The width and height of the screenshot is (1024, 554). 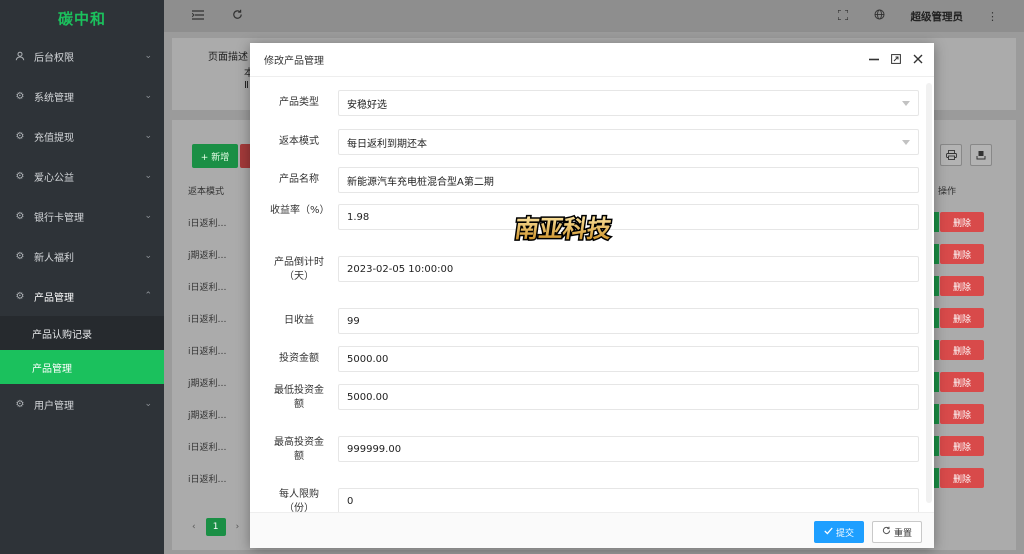 I want to click on more-vertical-icon: ⋮, so click(x=992, y=16).